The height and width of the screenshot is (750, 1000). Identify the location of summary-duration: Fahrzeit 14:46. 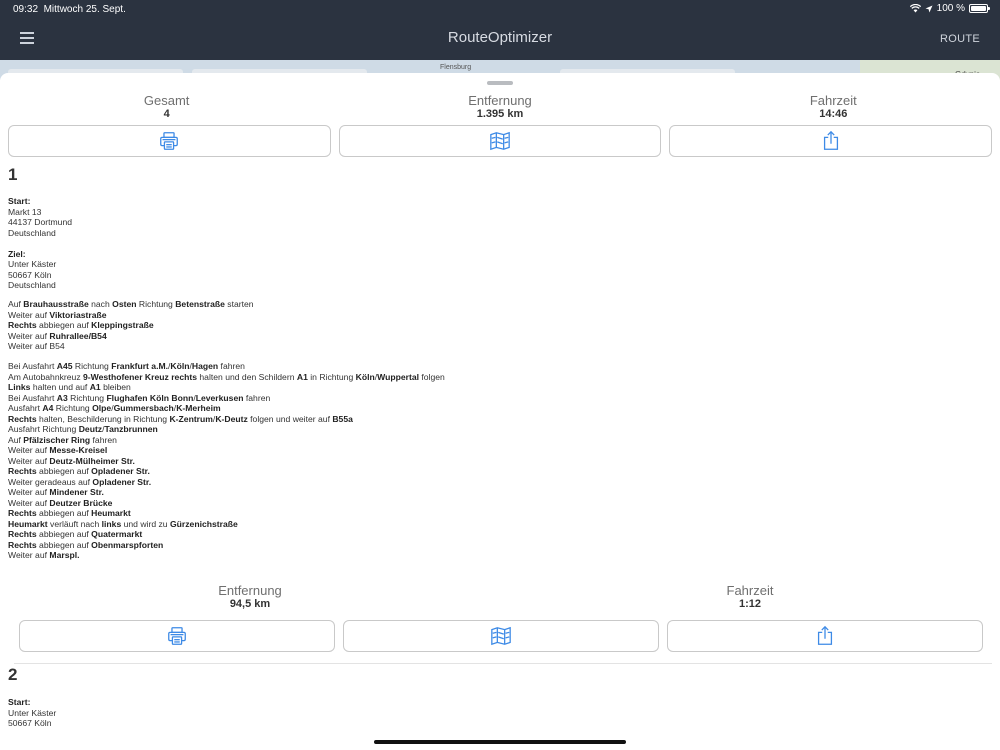
(833, 106).